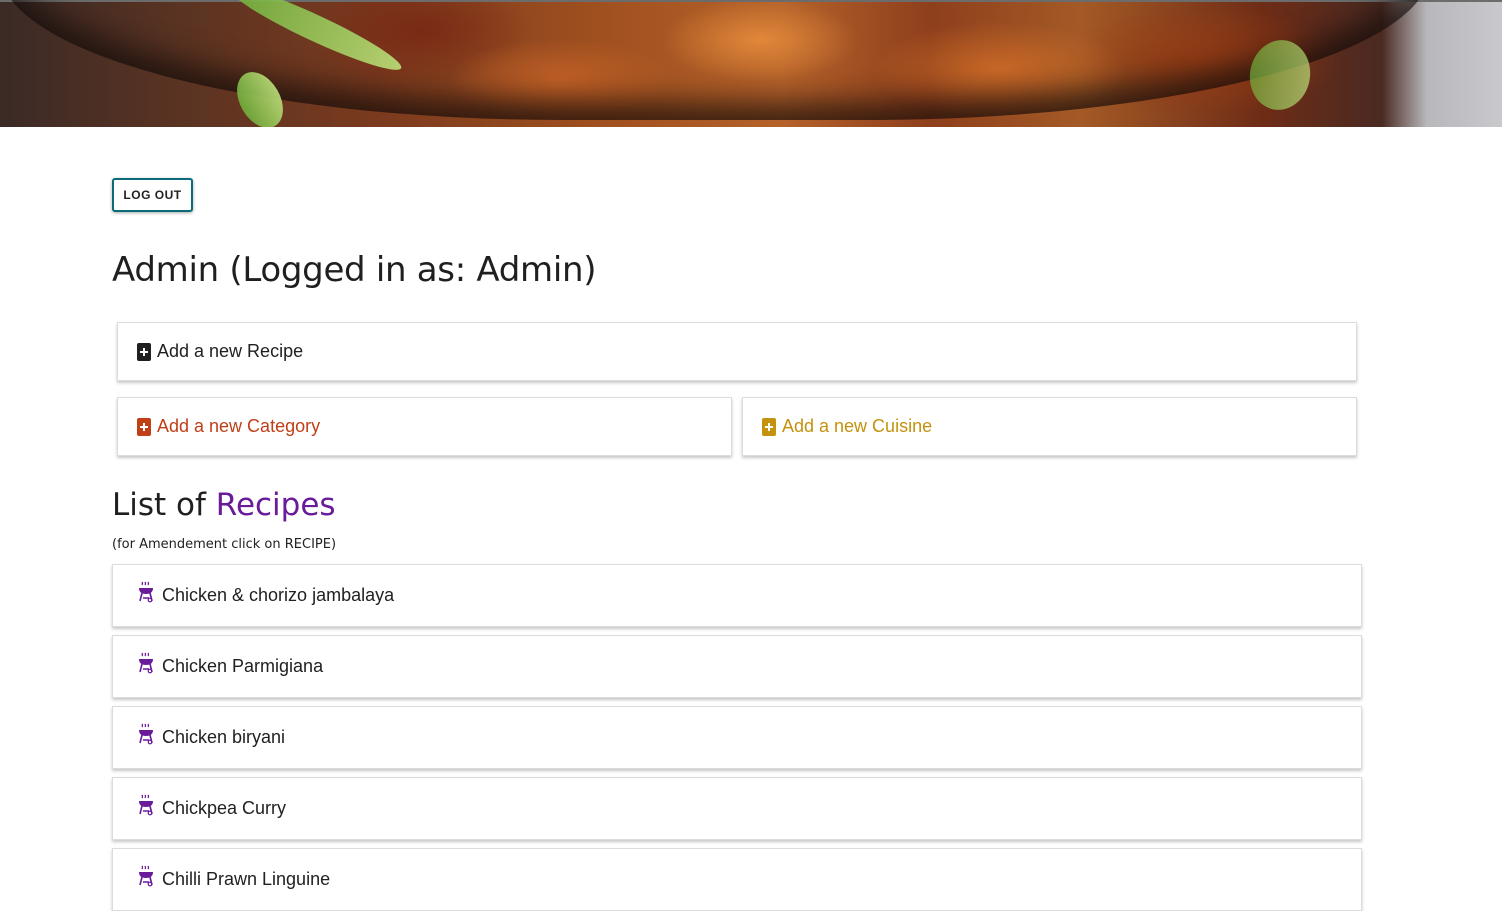 The width and height of the screenshot is (1502, 911). What do you see at coordinates (737, 595) in the screenshot?
I see `recipe-list-item: Chicken & chorizo jambalaya` at bounding box center [737, 595].